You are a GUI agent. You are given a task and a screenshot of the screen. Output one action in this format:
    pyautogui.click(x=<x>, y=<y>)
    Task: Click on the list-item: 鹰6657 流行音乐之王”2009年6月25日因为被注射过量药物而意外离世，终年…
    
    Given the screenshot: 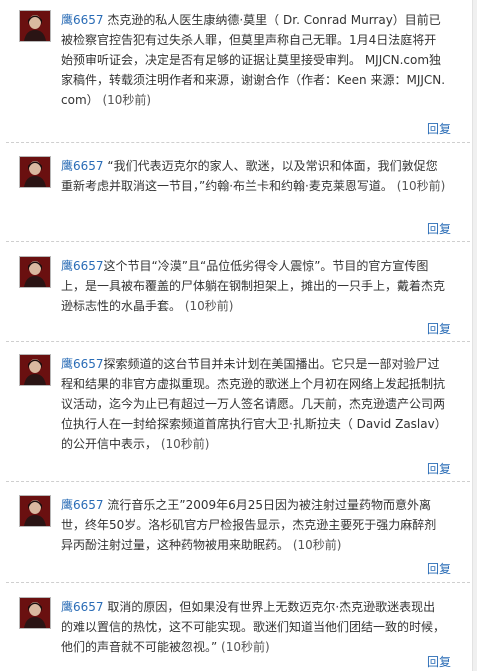 What is the action you would take?
    pyautogui.click(x=238, y=532)
    